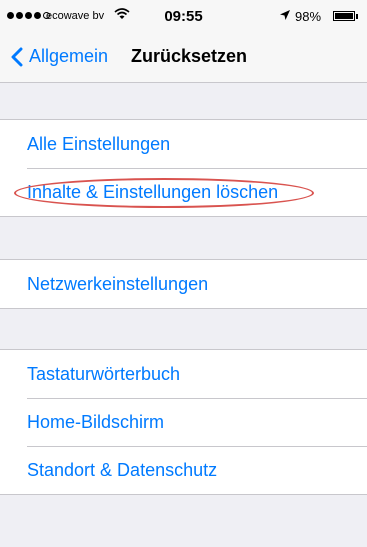 The image size is (367, 547). Describe the element at coordinates (122, 469) in the screenshot. I see `list-item-label: Standort & Datenschutz` at that location.